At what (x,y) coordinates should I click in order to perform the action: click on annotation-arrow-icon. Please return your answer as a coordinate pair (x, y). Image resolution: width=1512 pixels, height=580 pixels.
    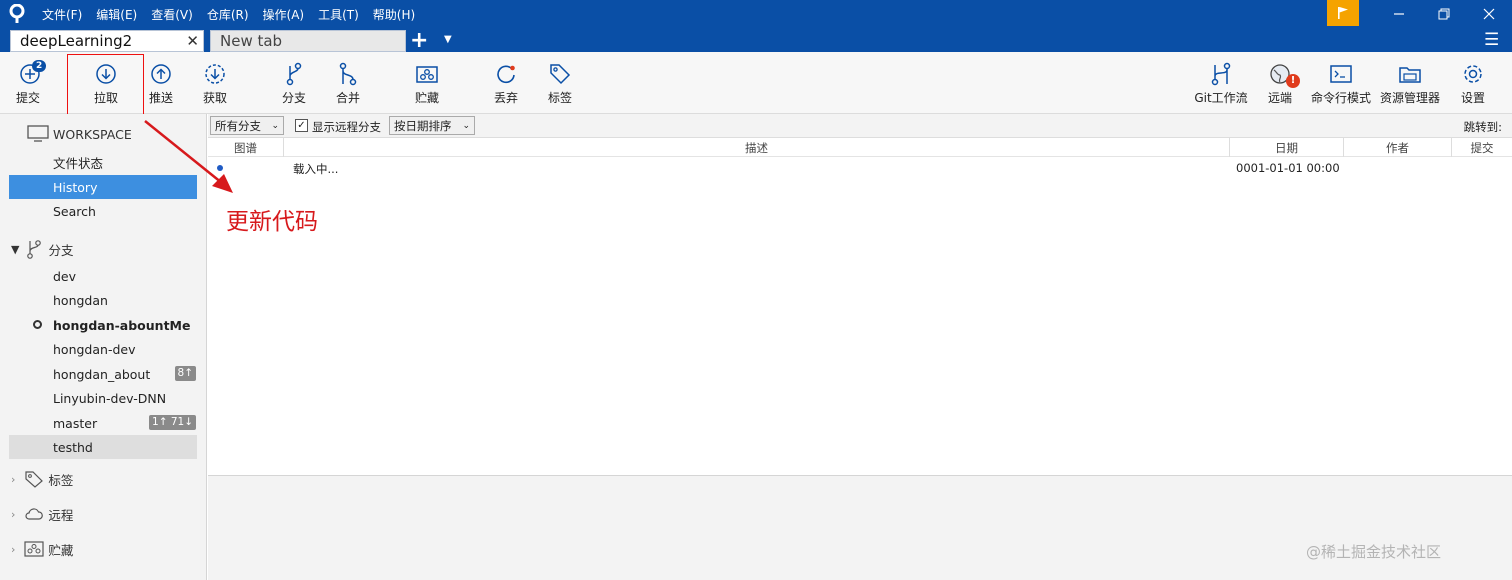
    Looking at the image, I should click on (188, 156).